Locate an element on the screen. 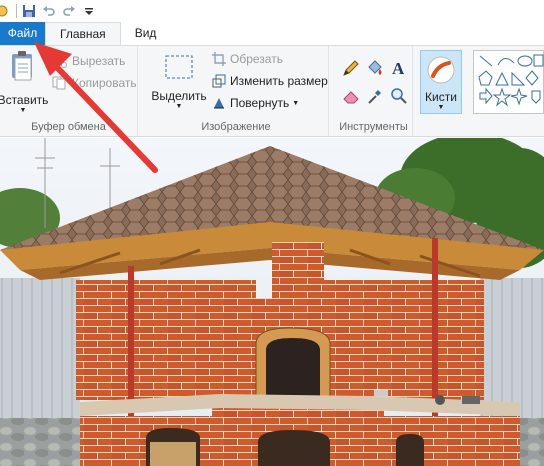 The height and width of the screenshot is (466, 544). tools-group: A Инструменты is located at coordinates (374, 91).